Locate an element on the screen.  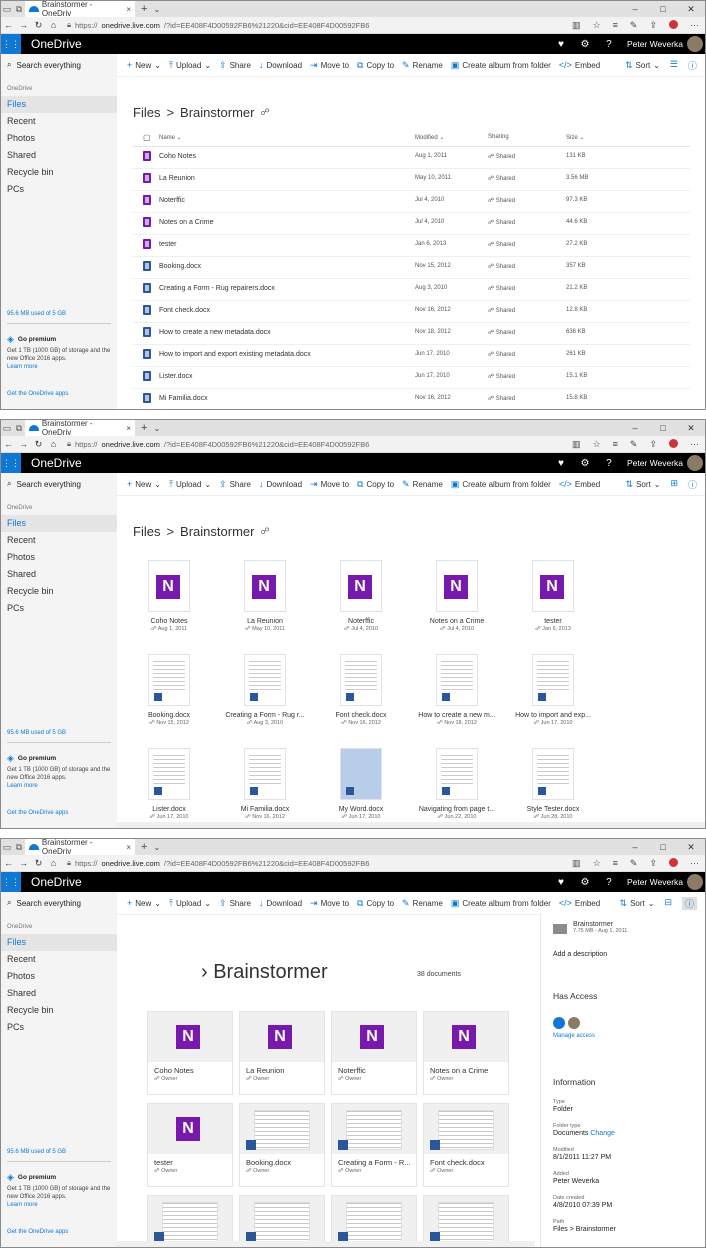
favorite-star-icon: ☆ is located at coordinates (597, 863).